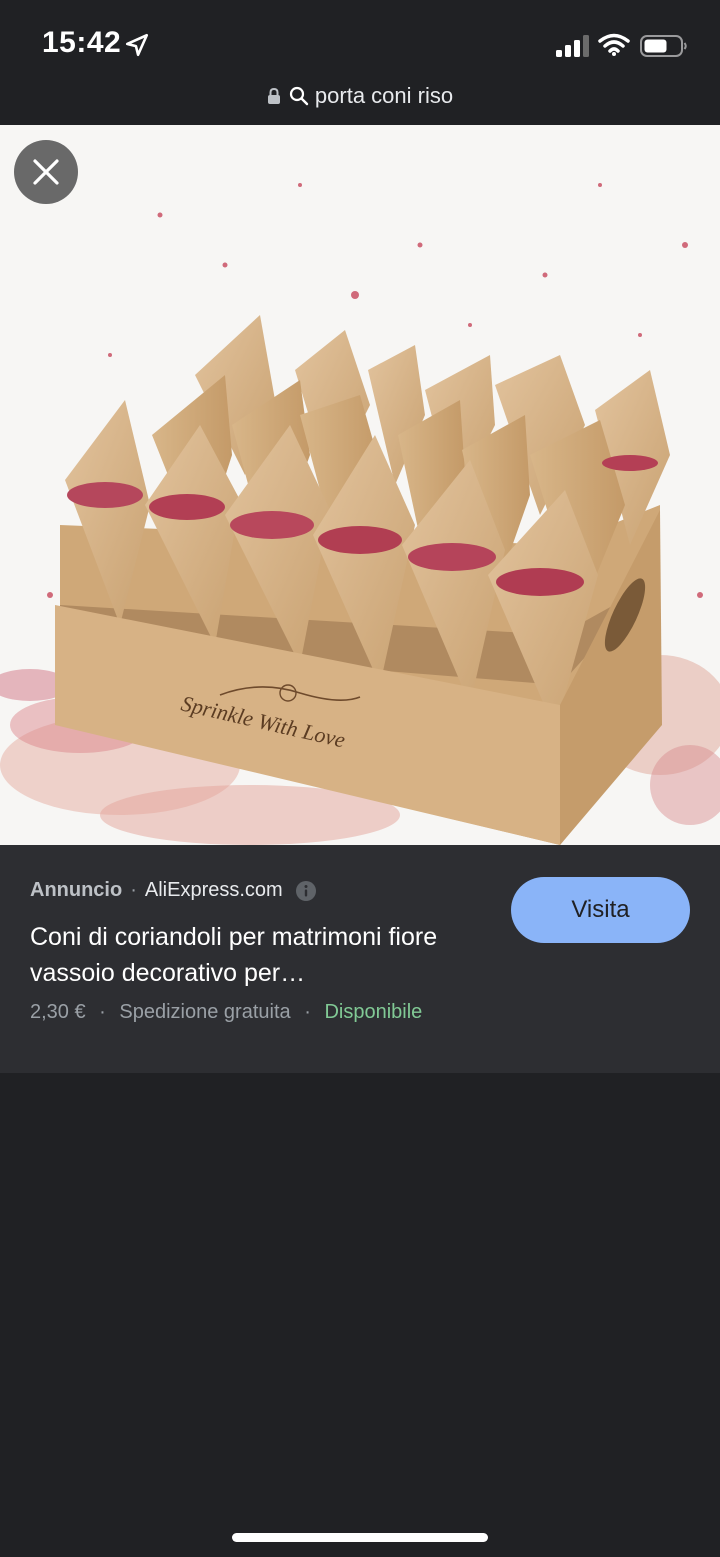  I want to click on close-icon, so click(46, 172).